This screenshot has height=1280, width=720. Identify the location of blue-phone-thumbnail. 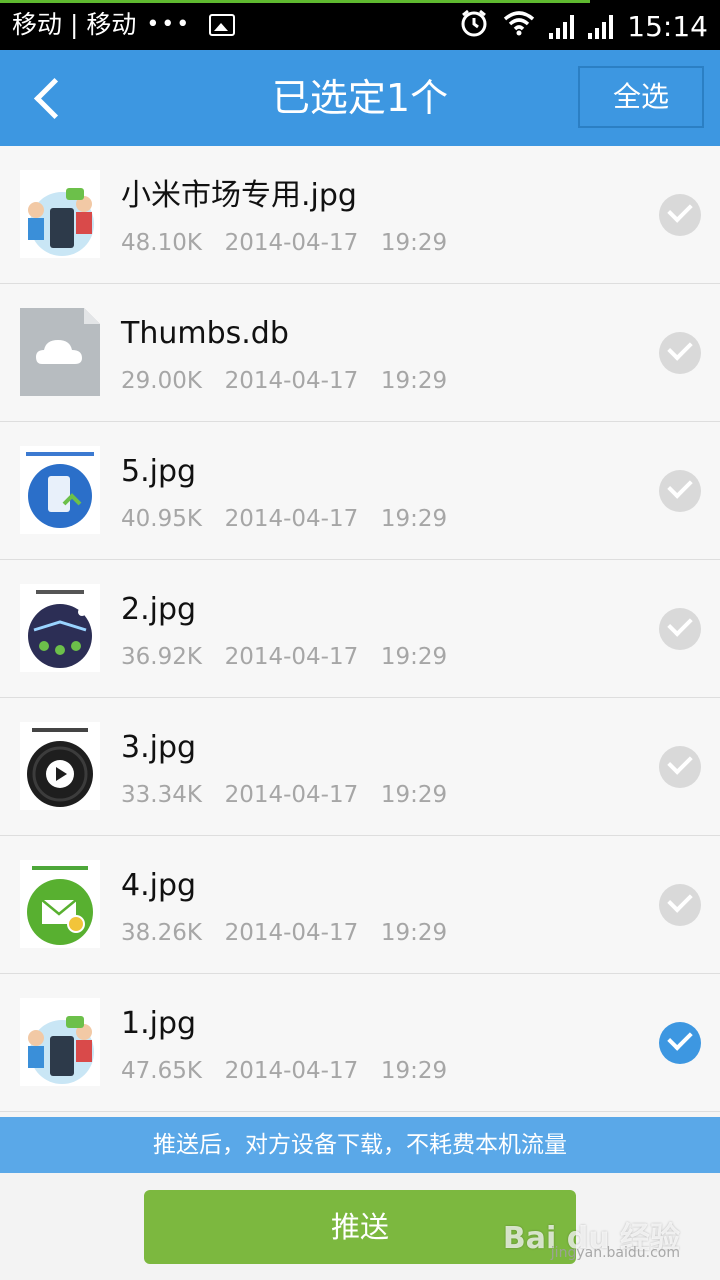
(60, 490).